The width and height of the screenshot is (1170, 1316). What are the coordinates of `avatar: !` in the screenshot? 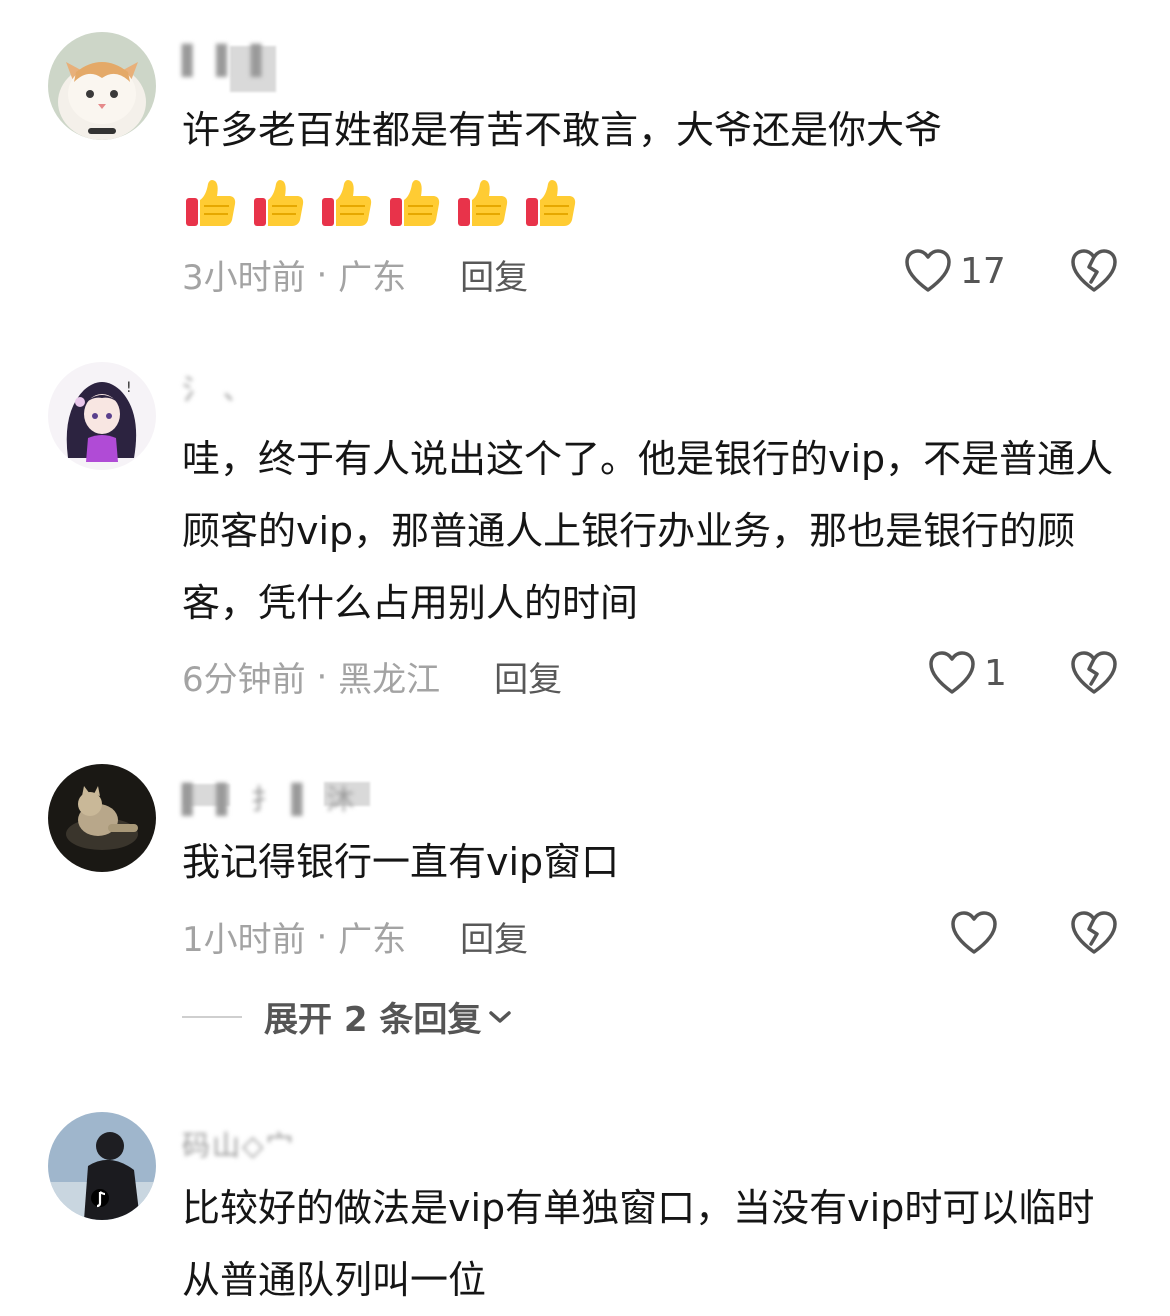 It's located at (102, 416).